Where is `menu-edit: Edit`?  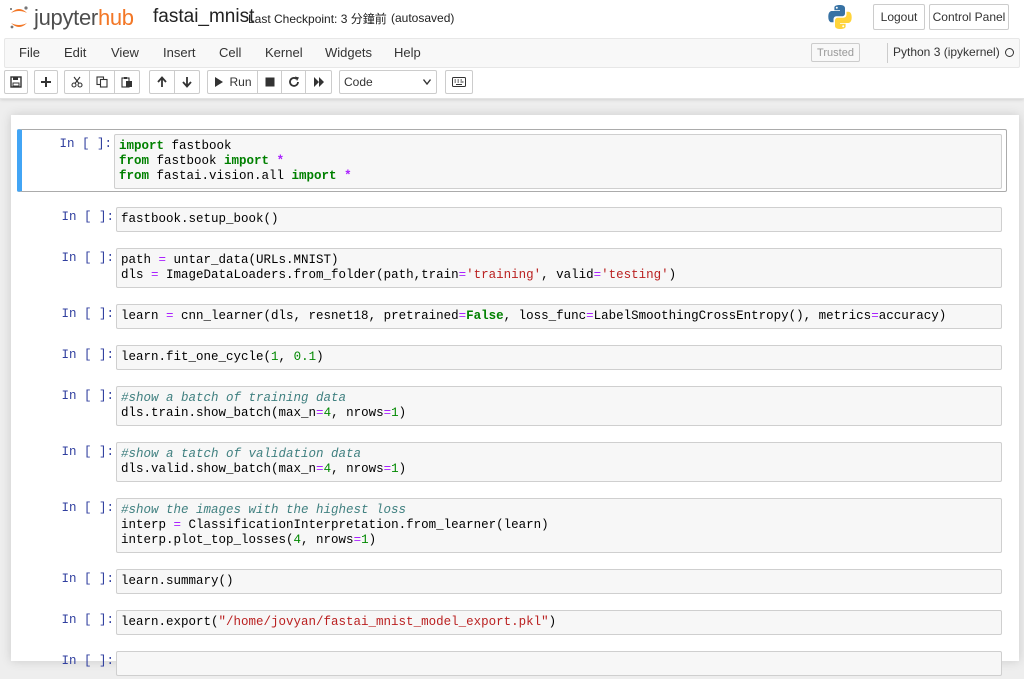 menu-edit: Edit is located at coordinates (75, 52).